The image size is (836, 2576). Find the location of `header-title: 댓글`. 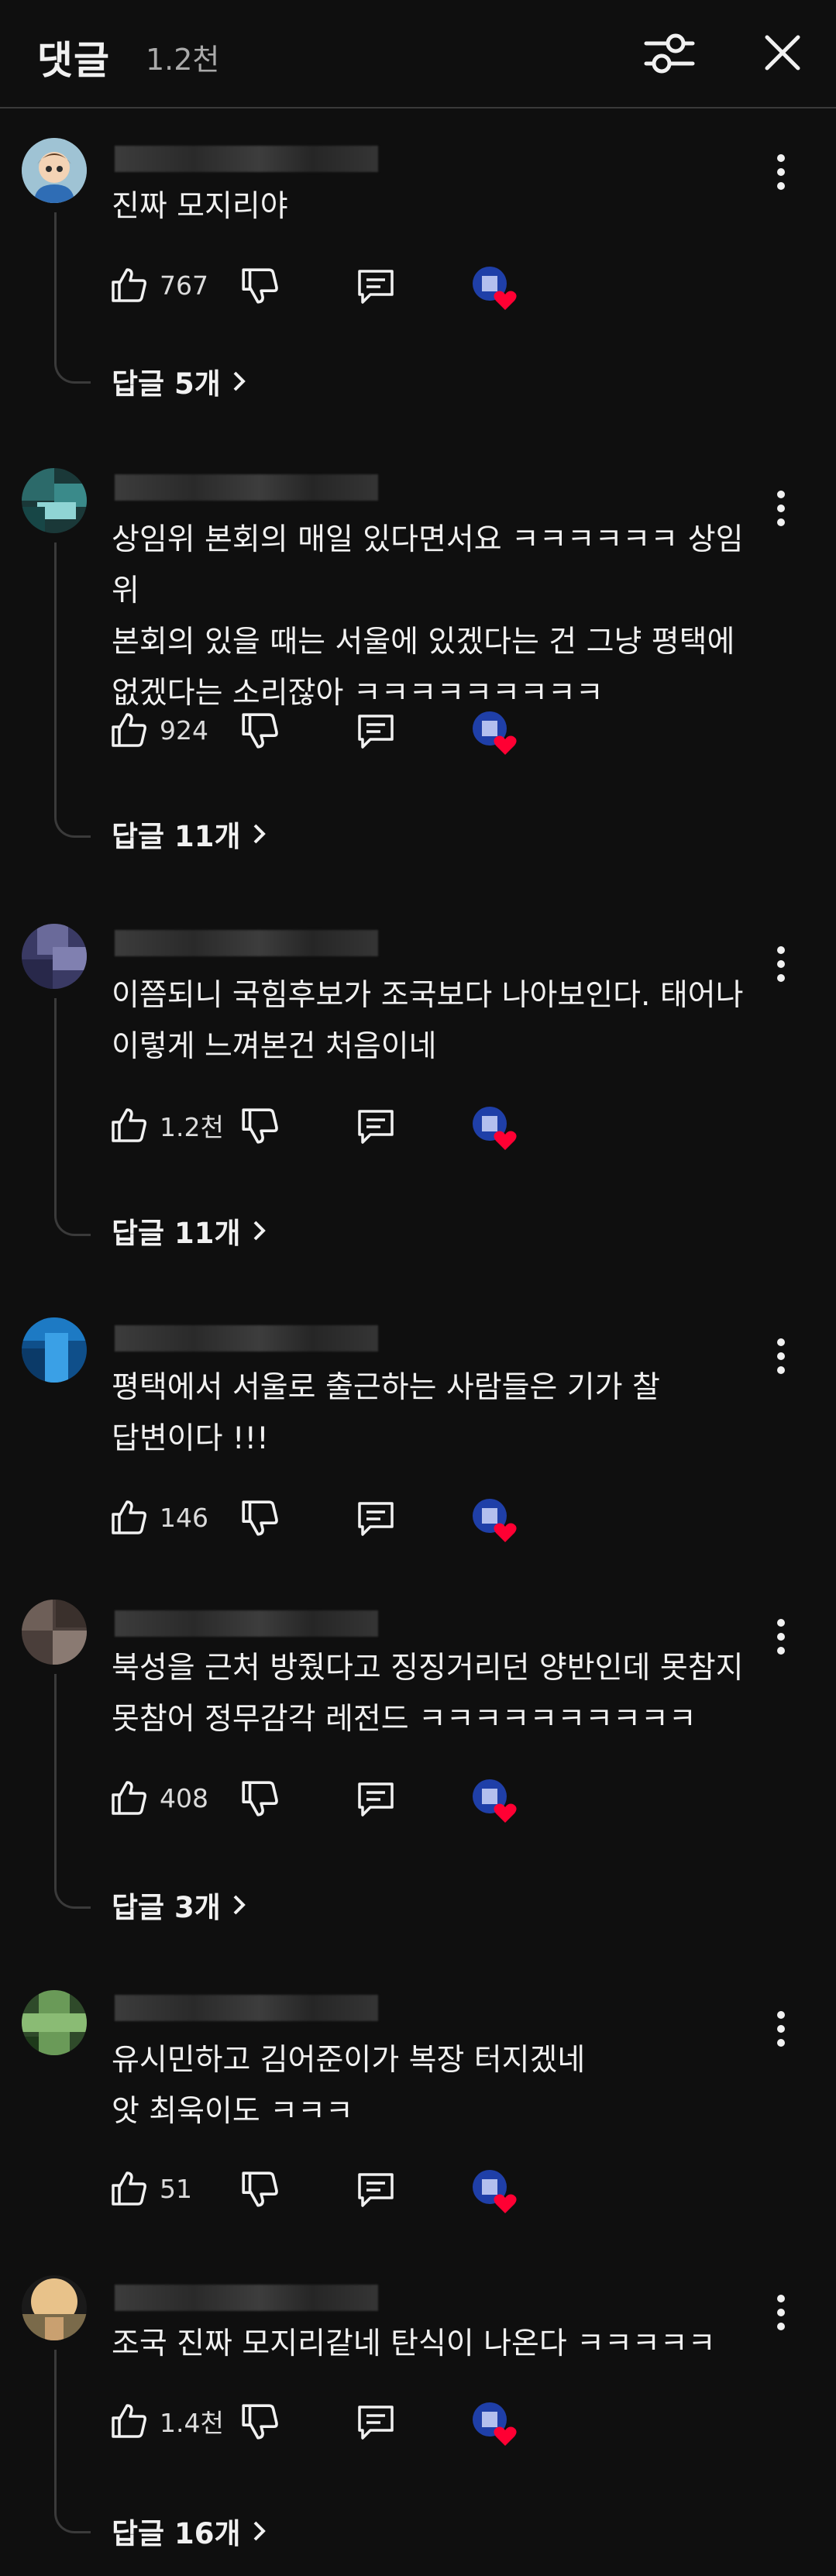

header-title: 댓글 is located at coordinates (74, 60).